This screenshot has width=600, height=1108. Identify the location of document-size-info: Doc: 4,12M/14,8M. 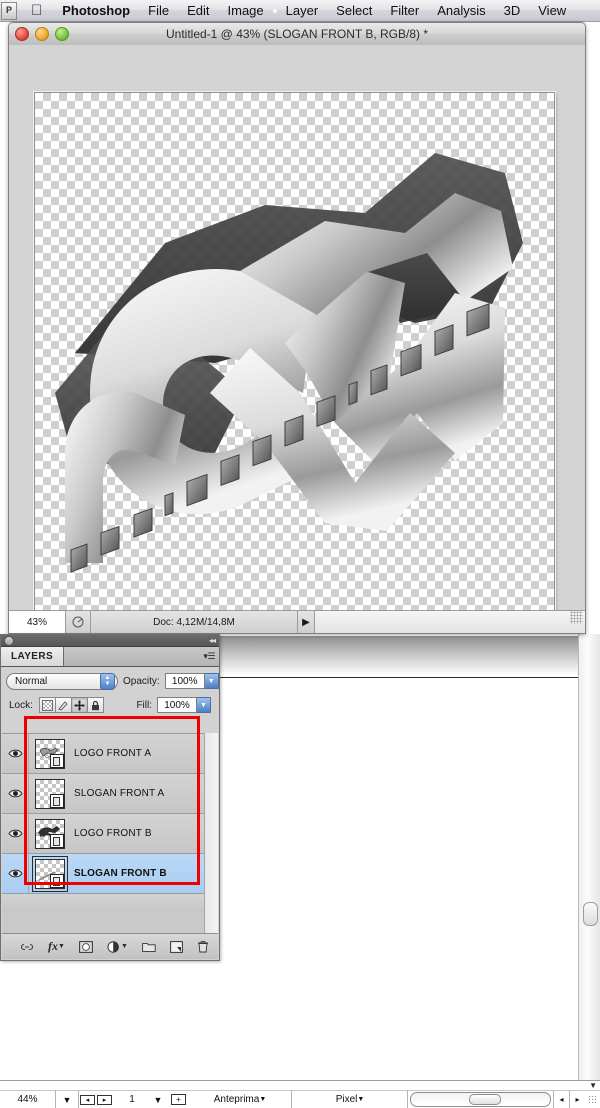
(194, 622).